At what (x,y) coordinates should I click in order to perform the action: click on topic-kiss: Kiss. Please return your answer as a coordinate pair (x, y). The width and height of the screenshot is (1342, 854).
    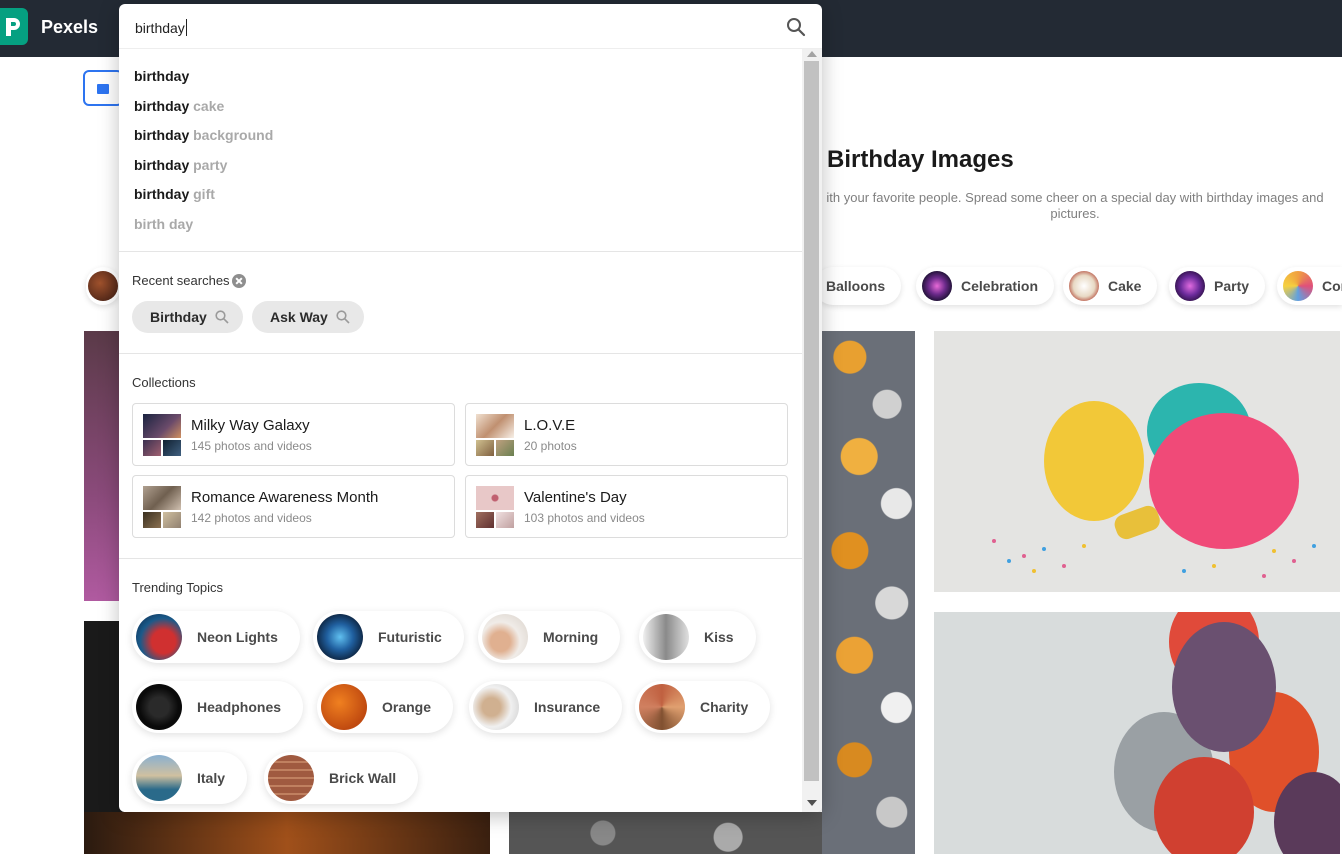
    Looking at the image, I should click on (697, 637).